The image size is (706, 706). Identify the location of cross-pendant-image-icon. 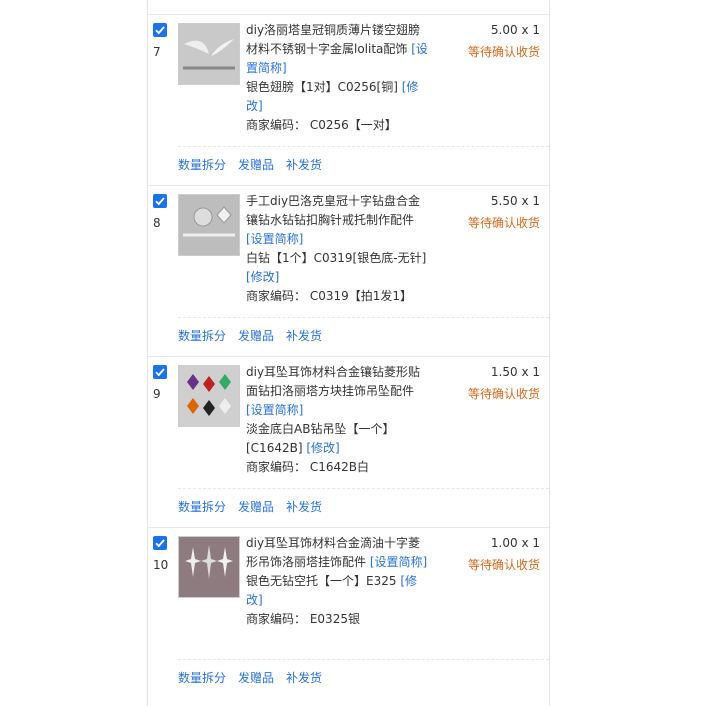
(209, 567).